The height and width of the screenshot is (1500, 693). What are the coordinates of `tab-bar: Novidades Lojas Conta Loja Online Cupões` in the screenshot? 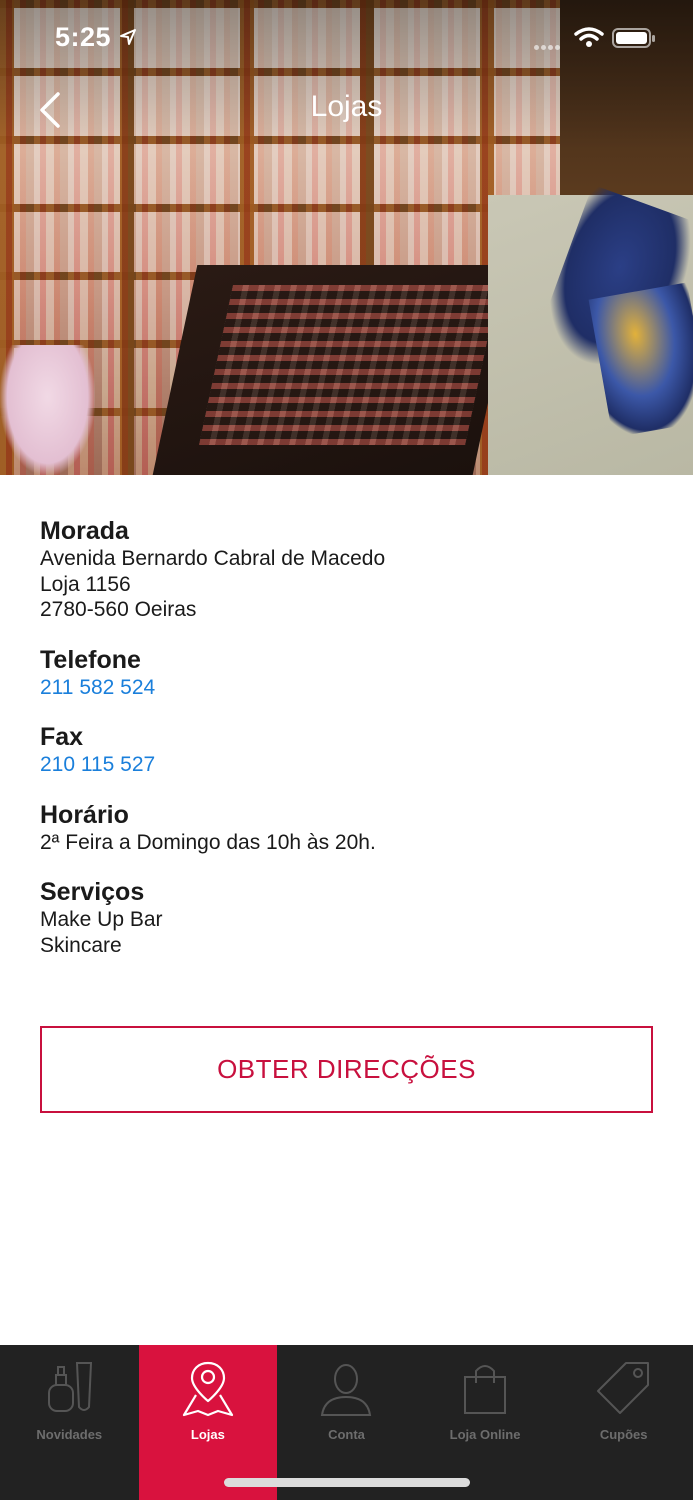 It's located at (346, 1422).